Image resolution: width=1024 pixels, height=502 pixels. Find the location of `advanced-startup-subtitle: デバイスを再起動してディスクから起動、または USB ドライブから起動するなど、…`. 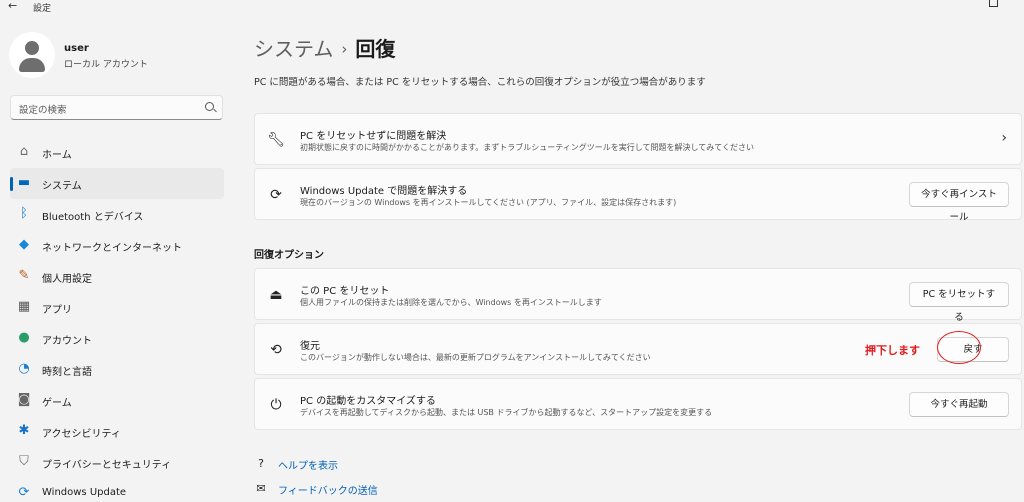

advanced-startup-subtitle: デバイスを再起動してディスクから起動、または USB ドライブから起動するなど、… is located at coordinates (506, 412).